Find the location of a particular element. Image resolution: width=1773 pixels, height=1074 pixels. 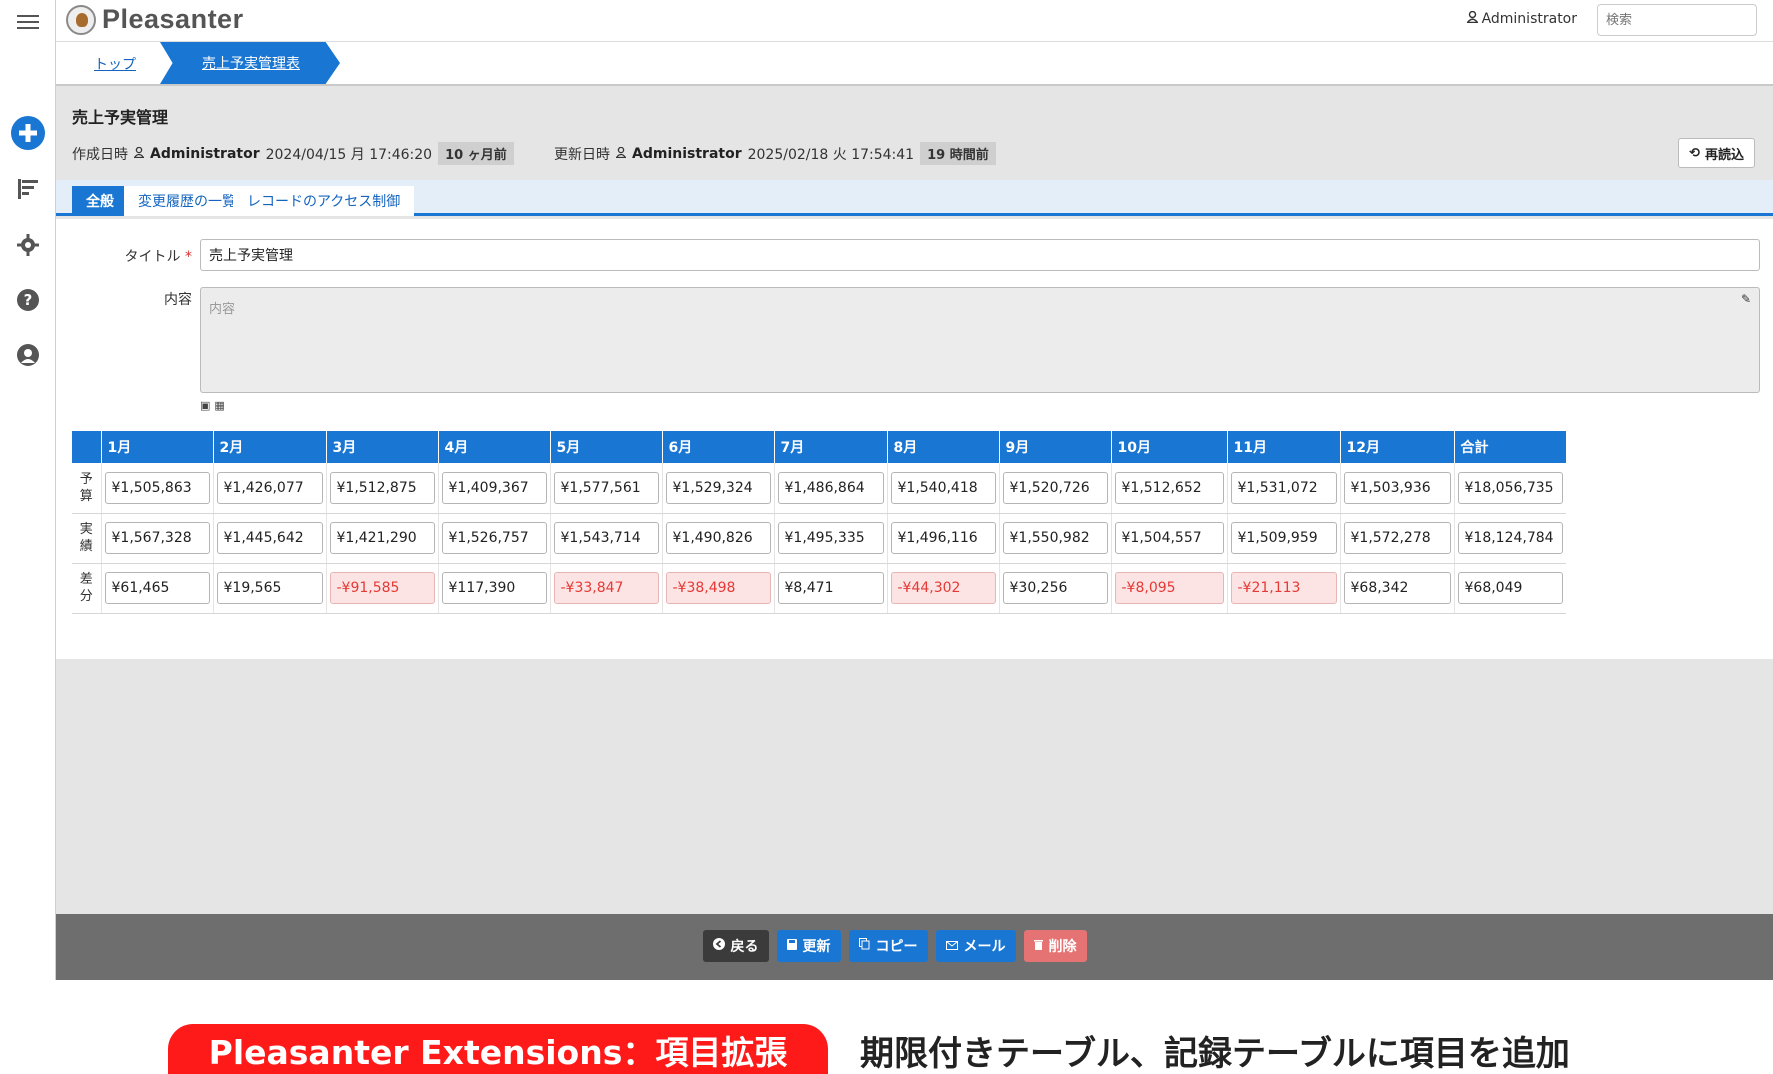

amount-input: ¥1,540,418 is located at coordinates (943, 487).